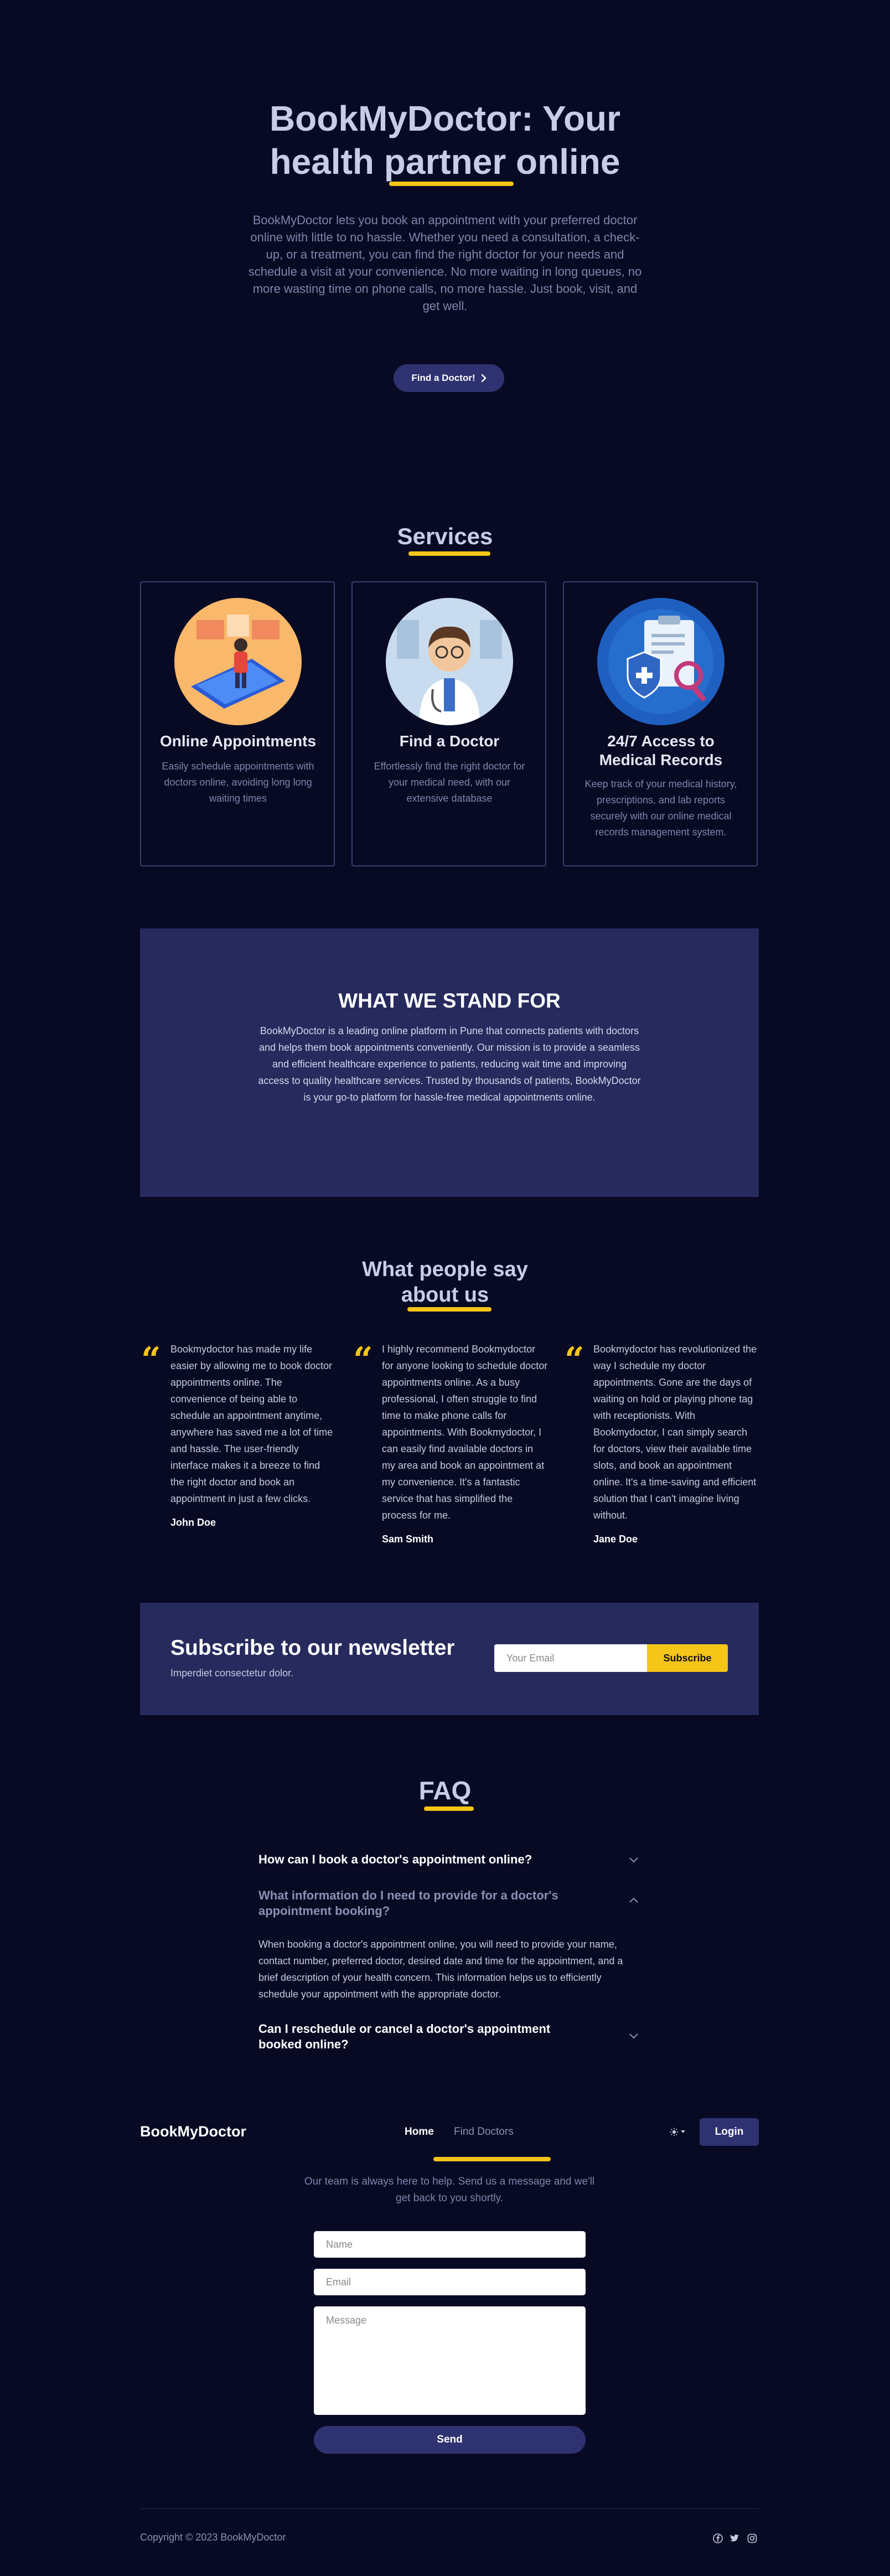 The image size is (890, 2576). What do you see at coordinates (449, 1000) in the screenshot?
I see `stand-for-title: WHAT WE STAND FOR` at bounding box center [449, 1000].